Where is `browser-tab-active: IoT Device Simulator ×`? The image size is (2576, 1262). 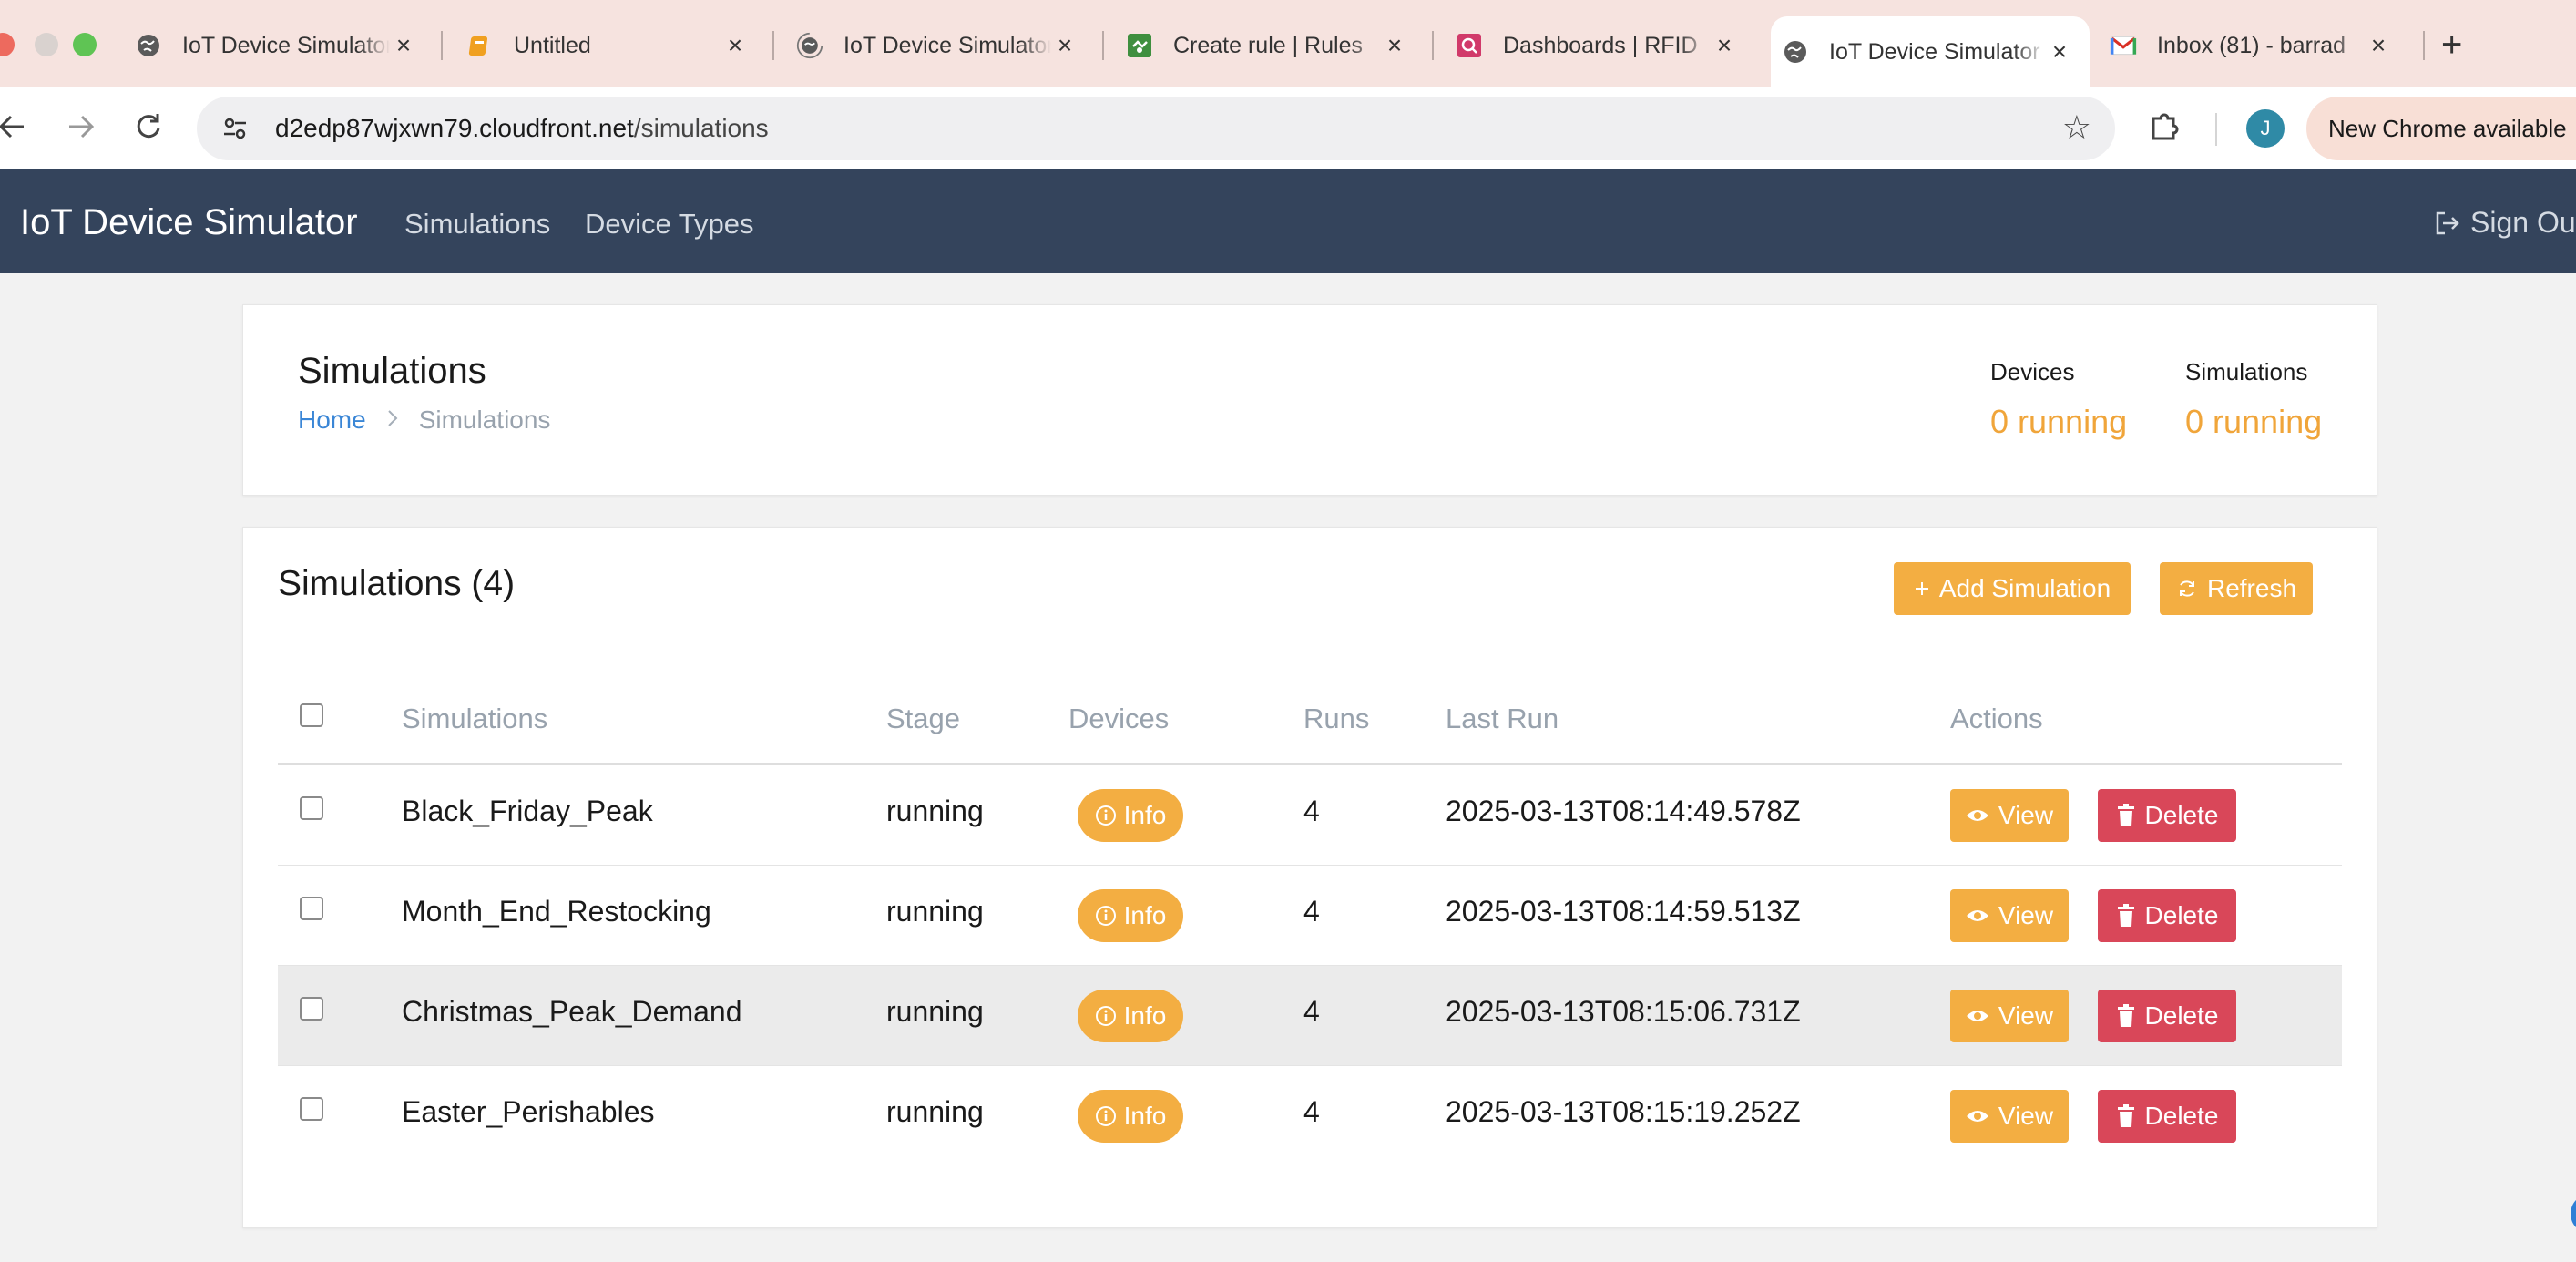
browser-tab-active: IoT Device Simulator × is located at coordinates (1930, 51).